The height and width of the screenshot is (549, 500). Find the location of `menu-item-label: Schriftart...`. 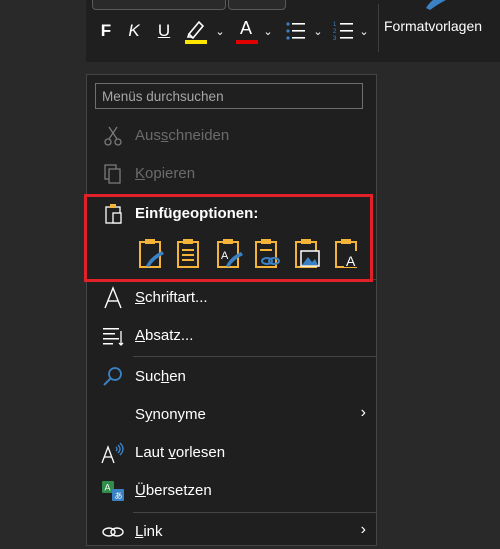

menu-item-label: Schriftart... is located at coordinates (171, 297).